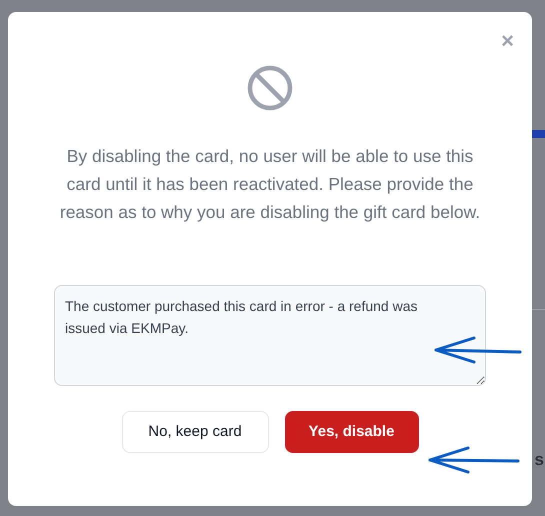 The image size is (545, 516). What do you see at coordinates (538, 134) in the screenshot?
I see `accent-bar` at bounding box center [538, 134].